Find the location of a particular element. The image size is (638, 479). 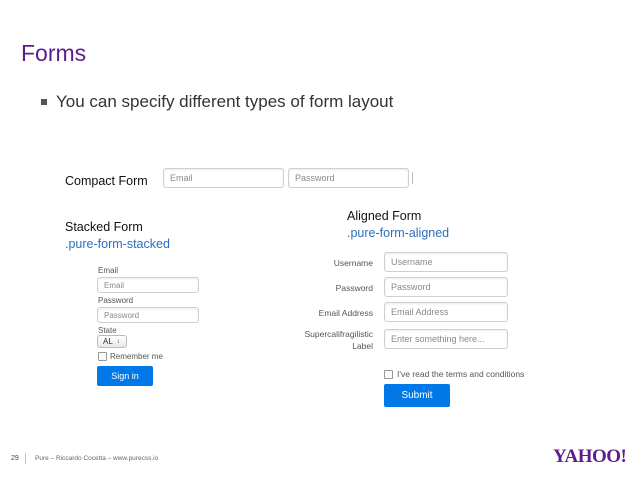

aligned-form-label: Aligned Form is located at coordinates (384, 216).